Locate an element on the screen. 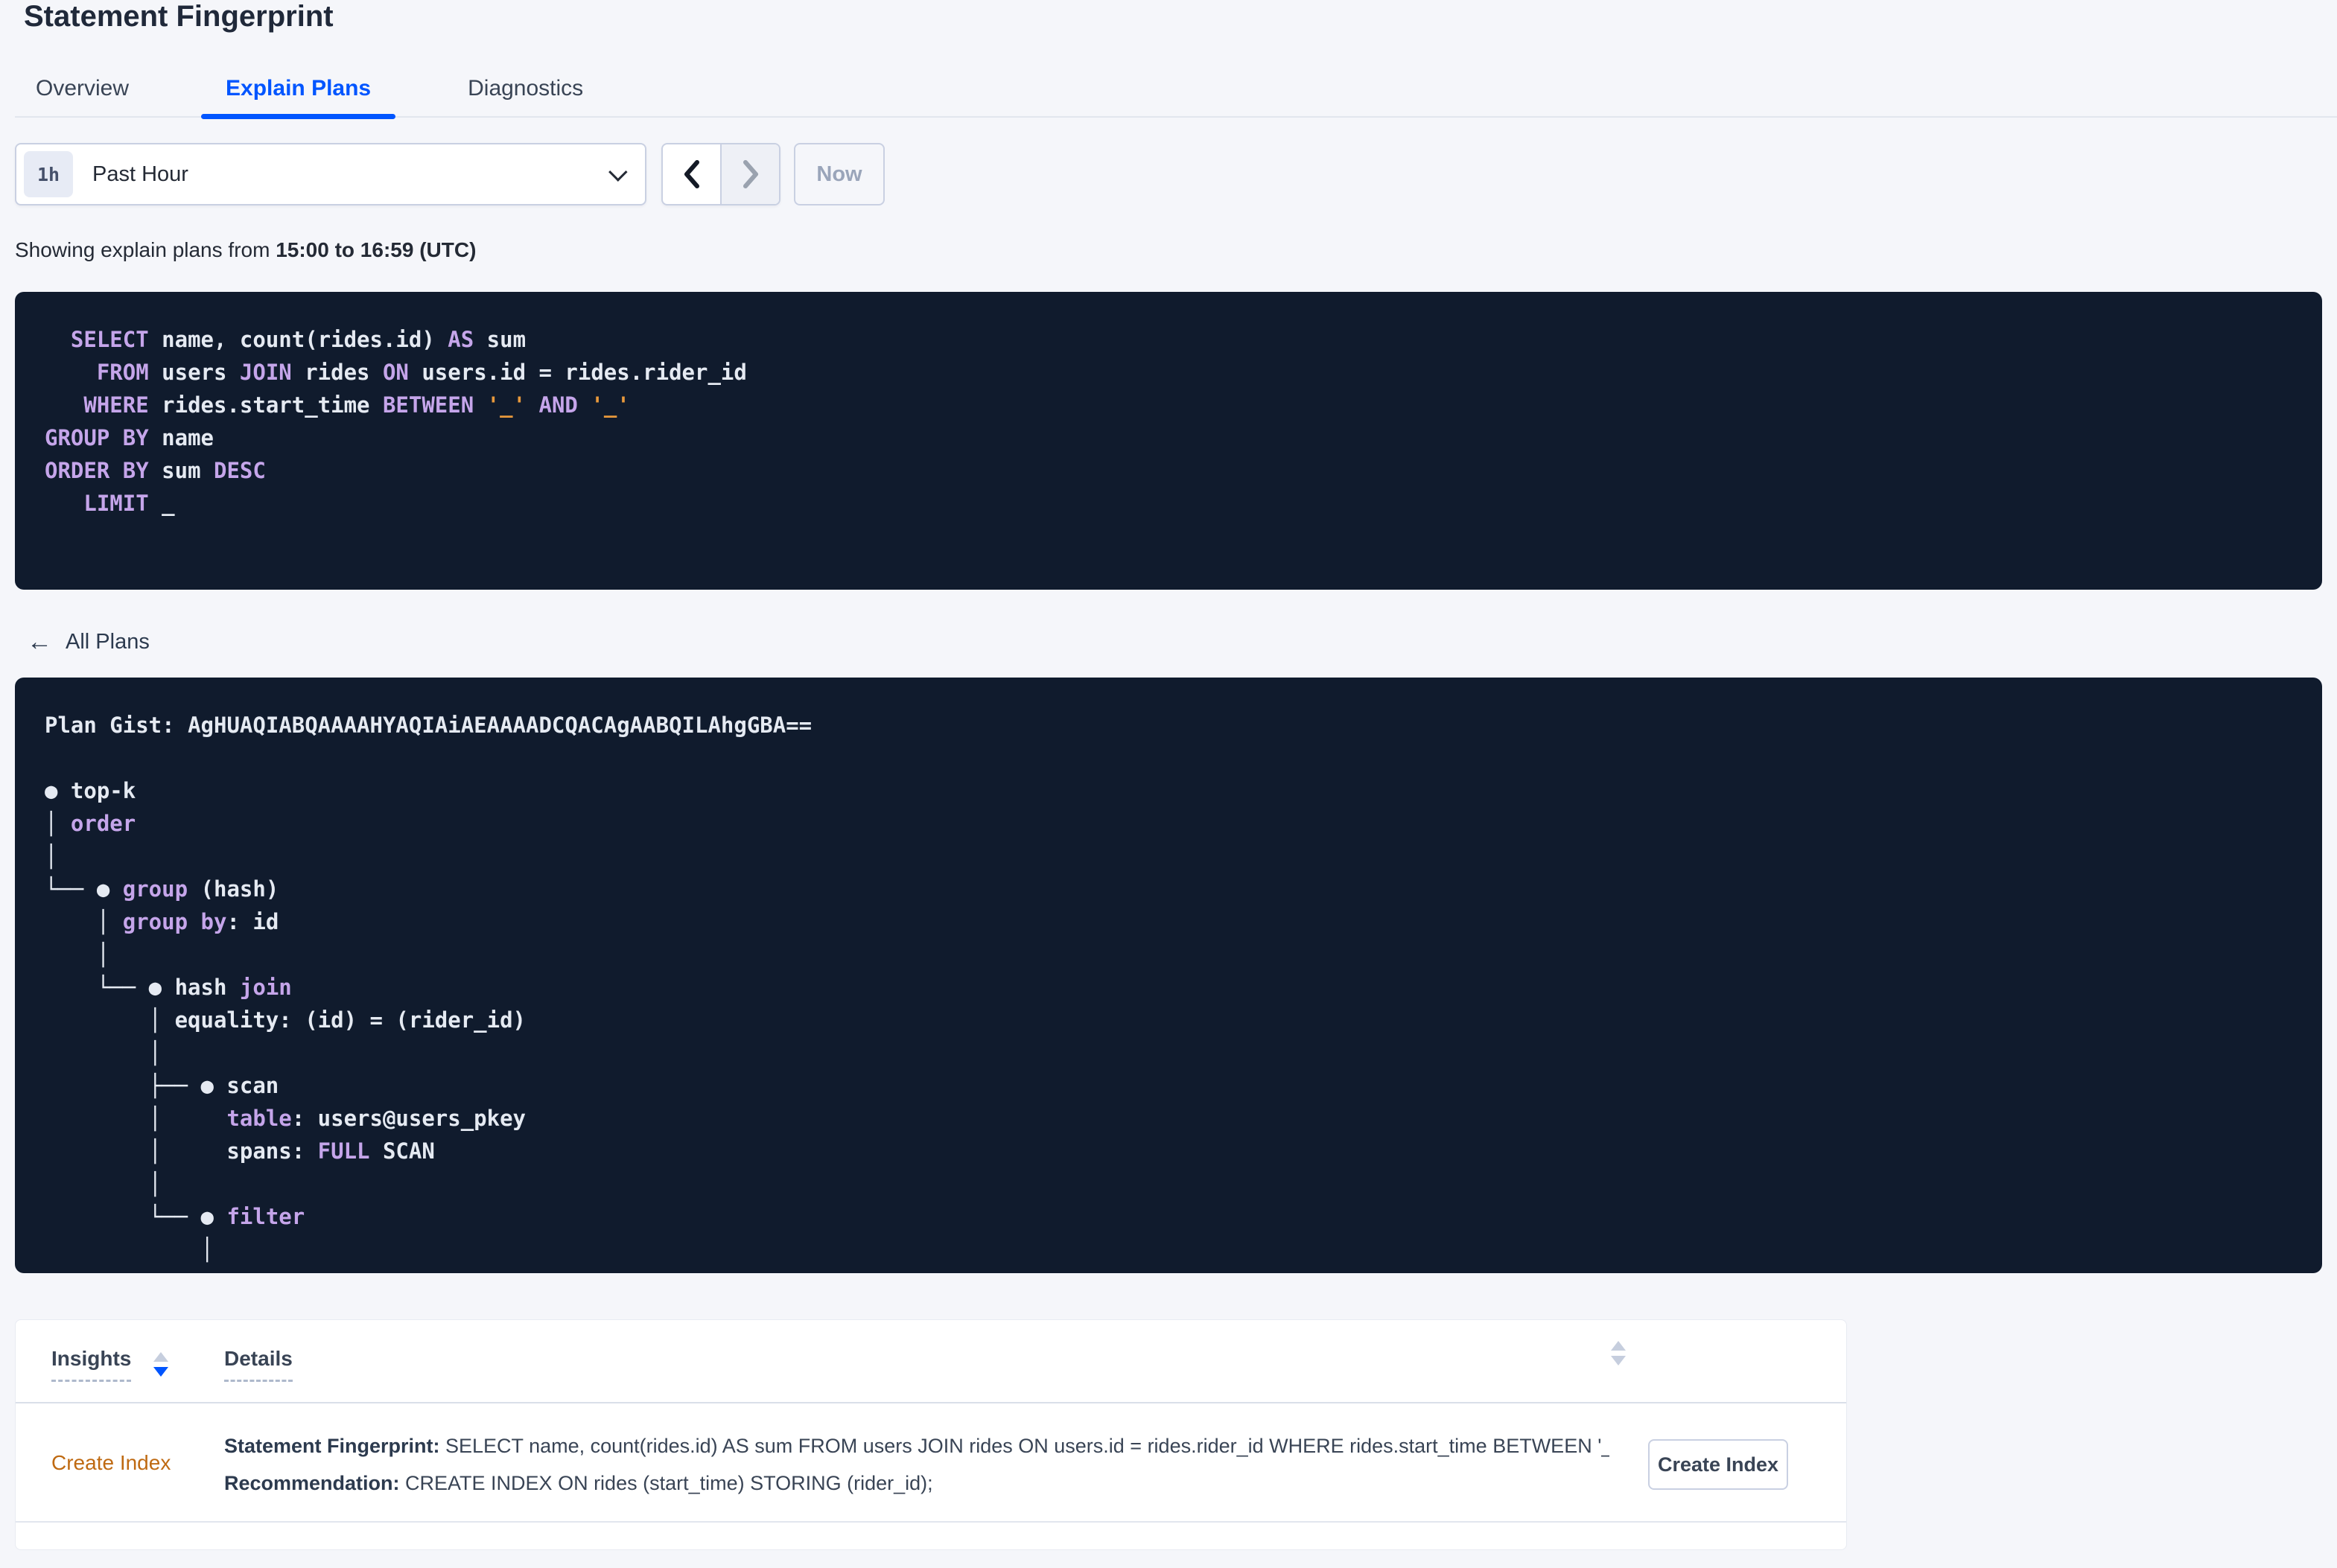  back-arrow-icon: ← is located at coordinates (40, 642).